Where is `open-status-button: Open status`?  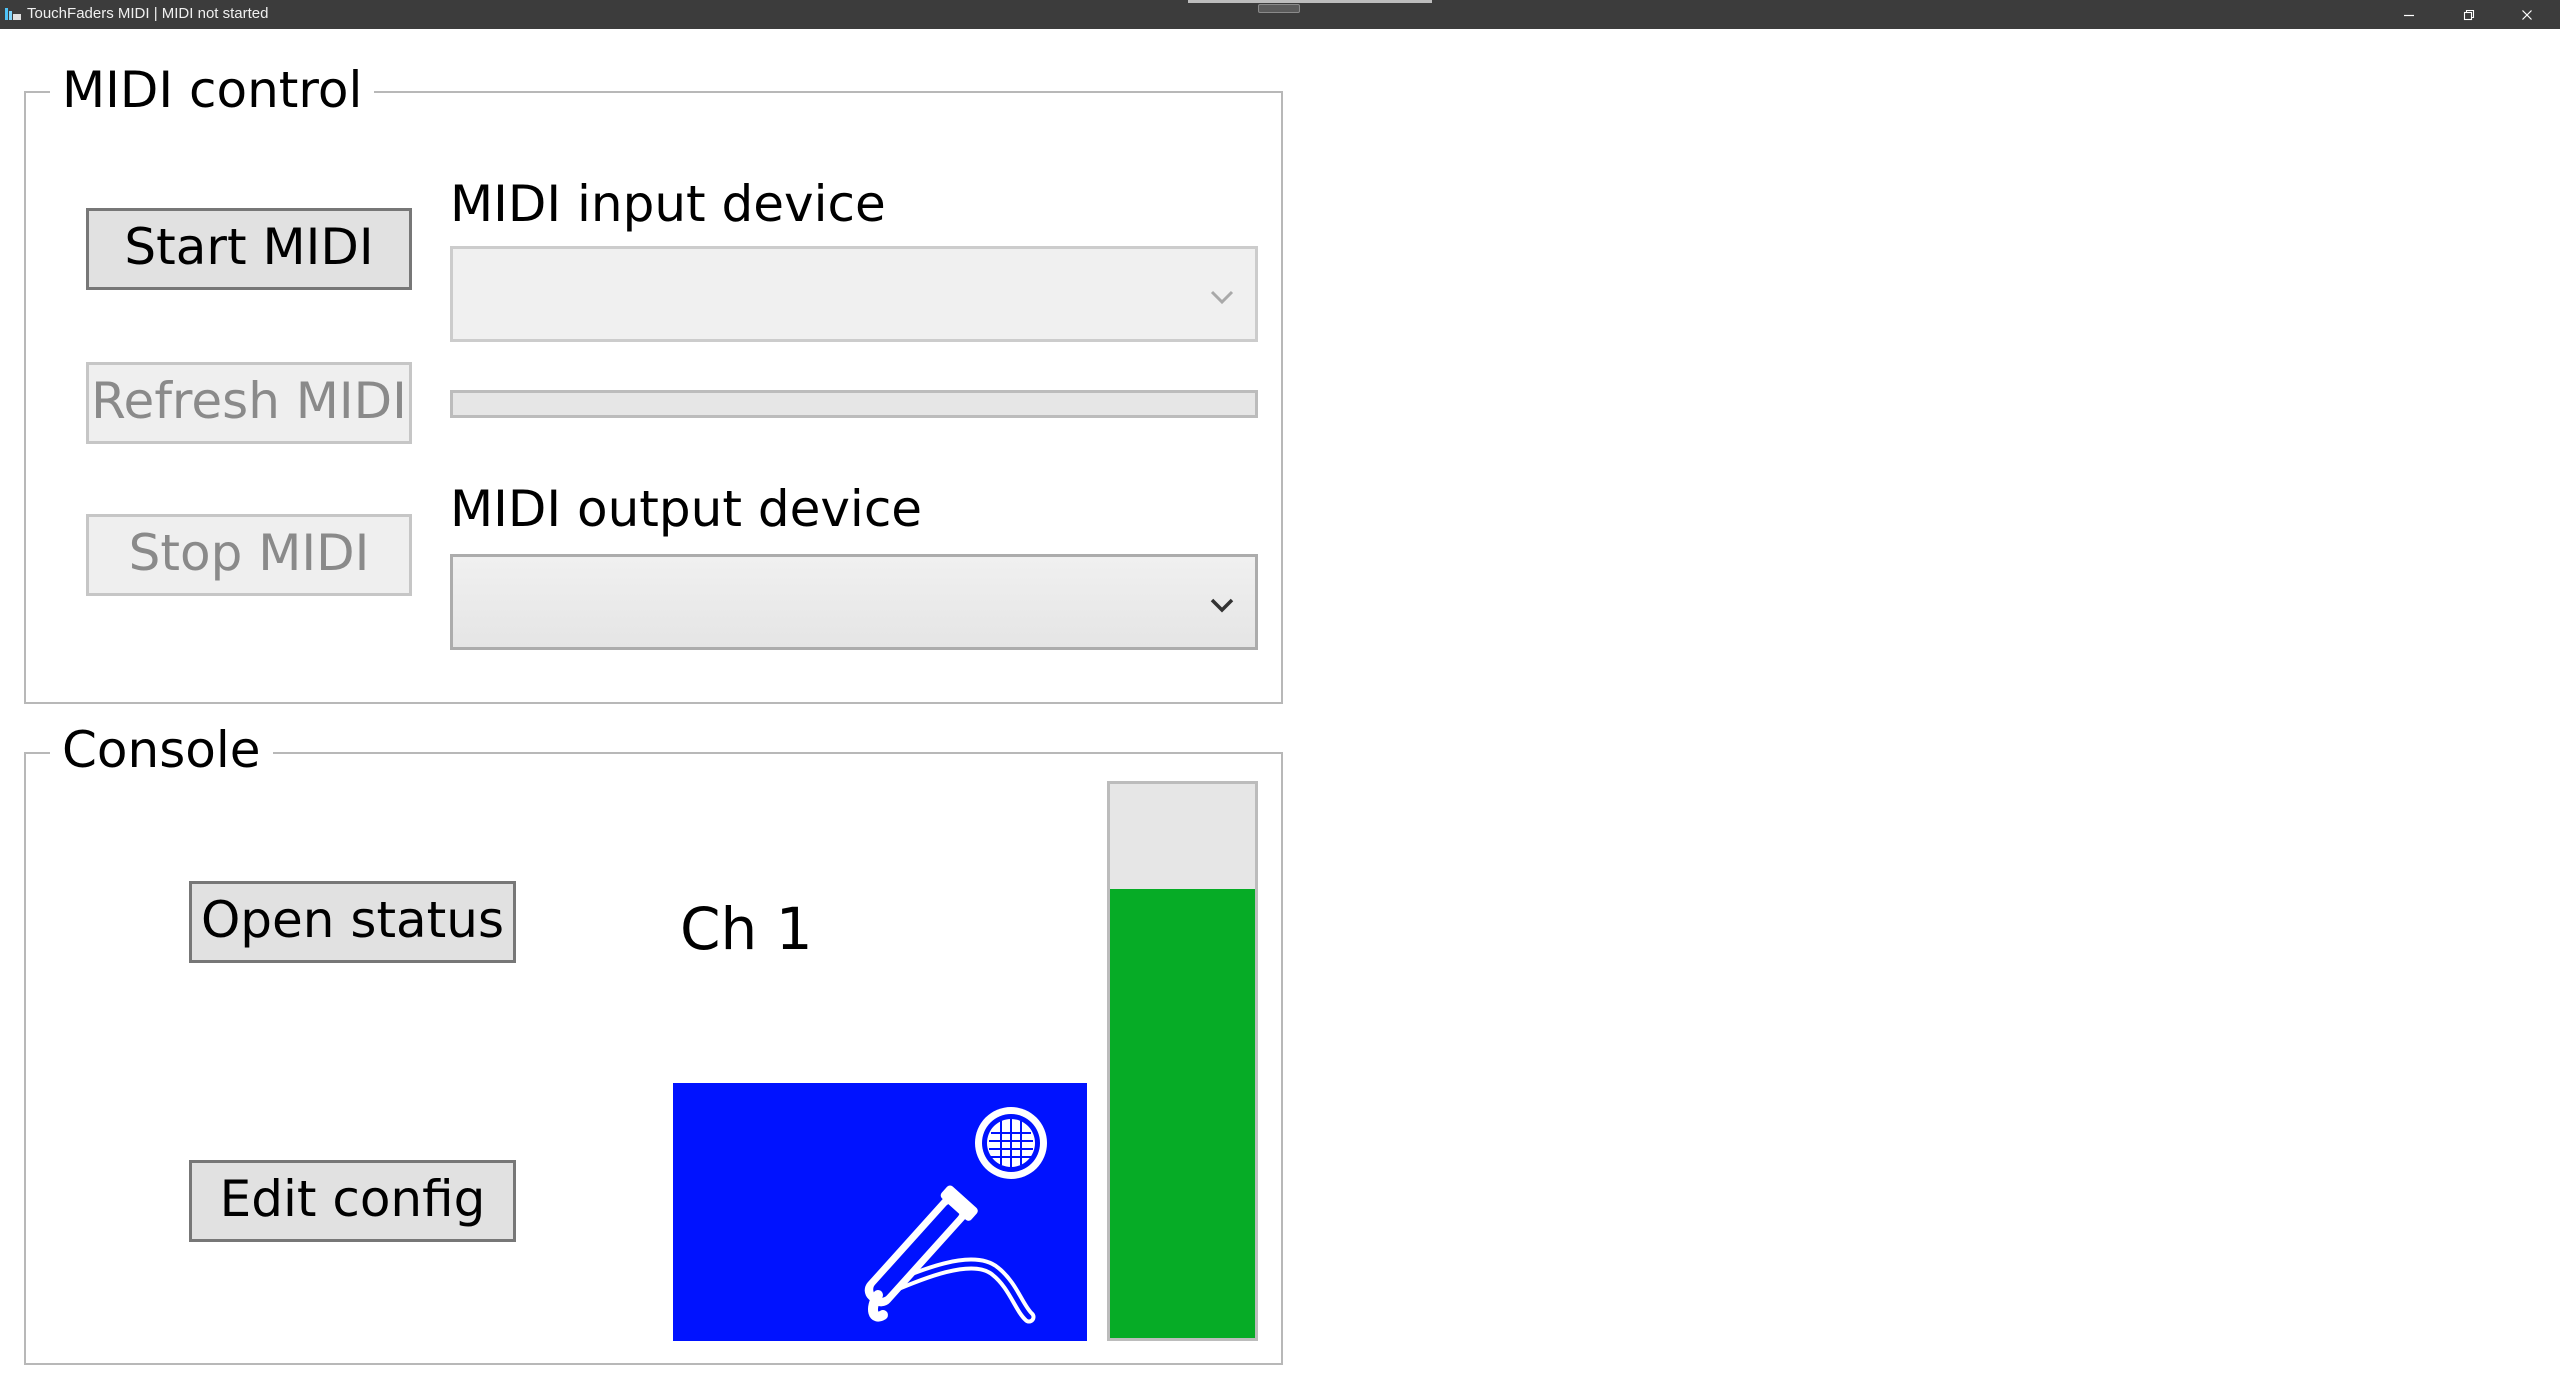 open-status-button: Open status is located at coordinates (352, 922).